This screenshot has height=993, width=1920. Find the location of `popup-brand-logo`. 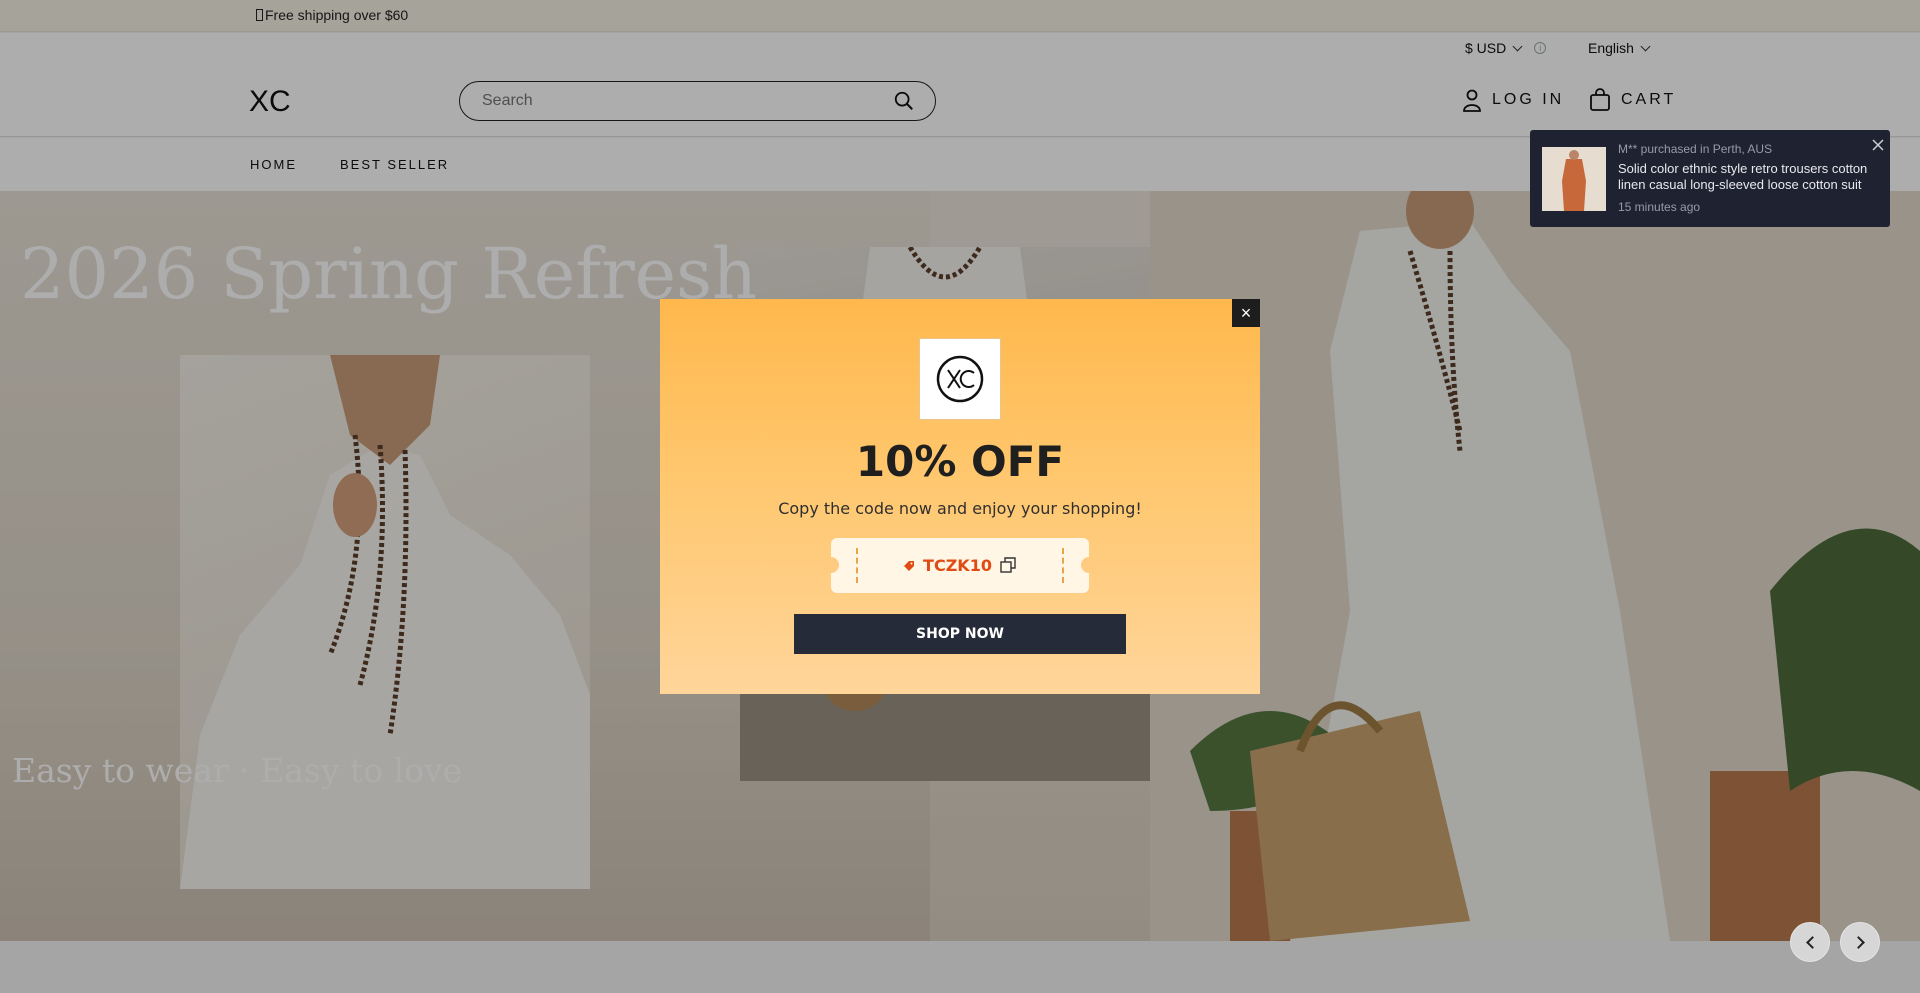

popup-brand-logo is located at coordinates (960, 379).